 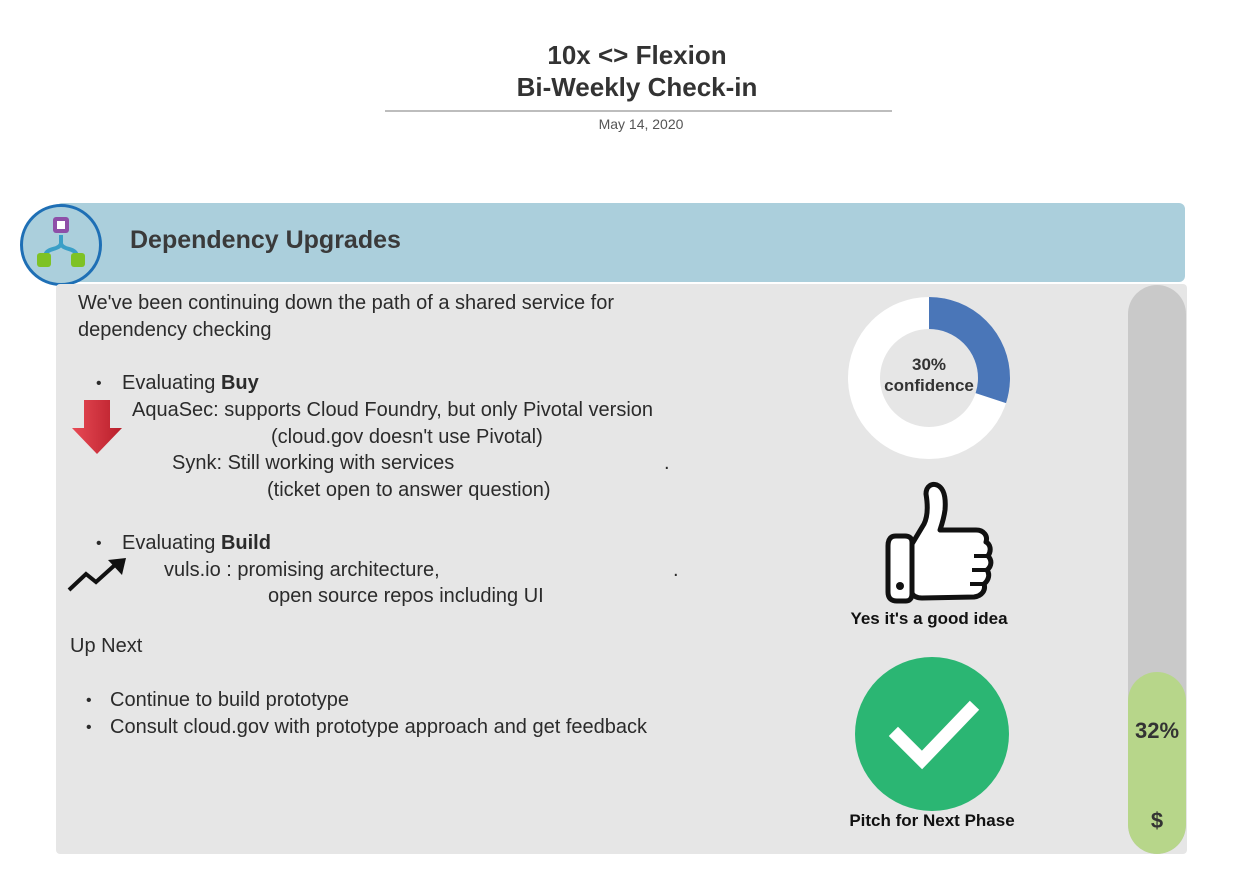 What do you see at coordinates (239, 383) in the screenshot?
I see `buy-heading-keyword: Buy` at bounding box center [239, 383].